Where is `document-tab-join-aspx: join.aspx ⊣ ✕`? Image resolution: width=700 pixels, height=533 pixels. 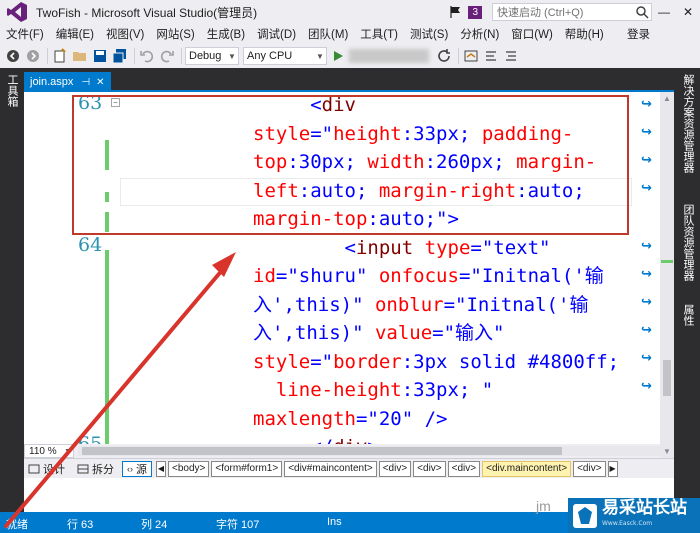 document-tab-join-aspx: join.aspx ⊣ ✕ is located at coordinates (67, 82).